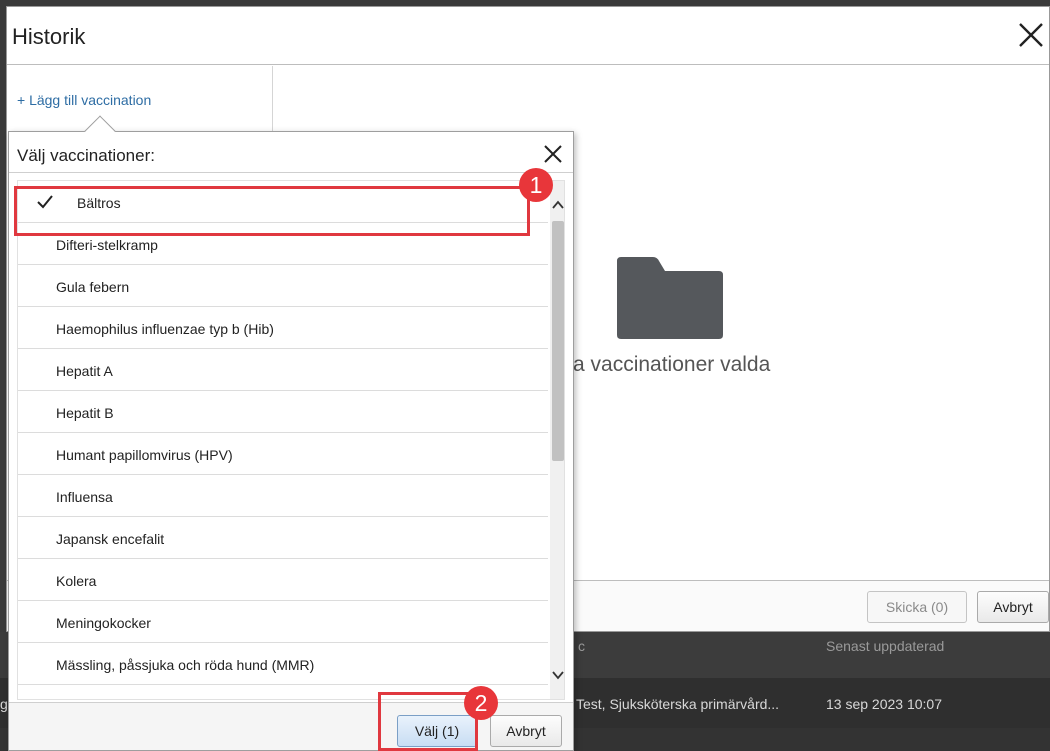 The image size is (1050, 751). What do you see at coordinates (437, 731) in the screenshot?
I see `select-button: Välj (1)` at bounding box center [437, 731].